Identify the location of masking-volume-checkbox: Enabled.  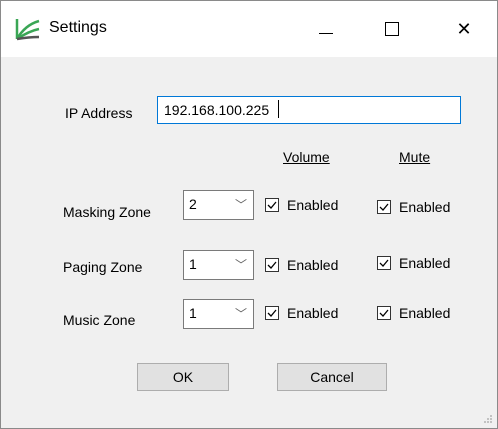
(301, 205).